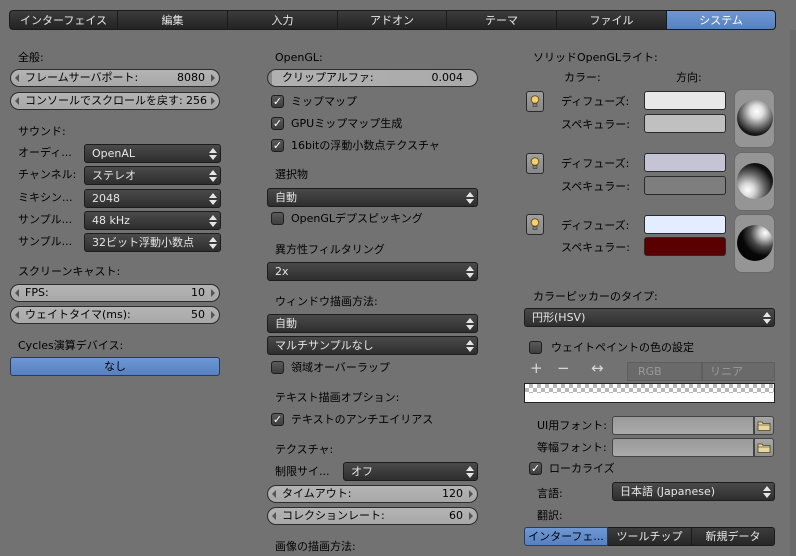 The height and width of the screenshot is (556, 796). I want to click on texture-collection-field: コレクションレート: 60, so click(372, 516).